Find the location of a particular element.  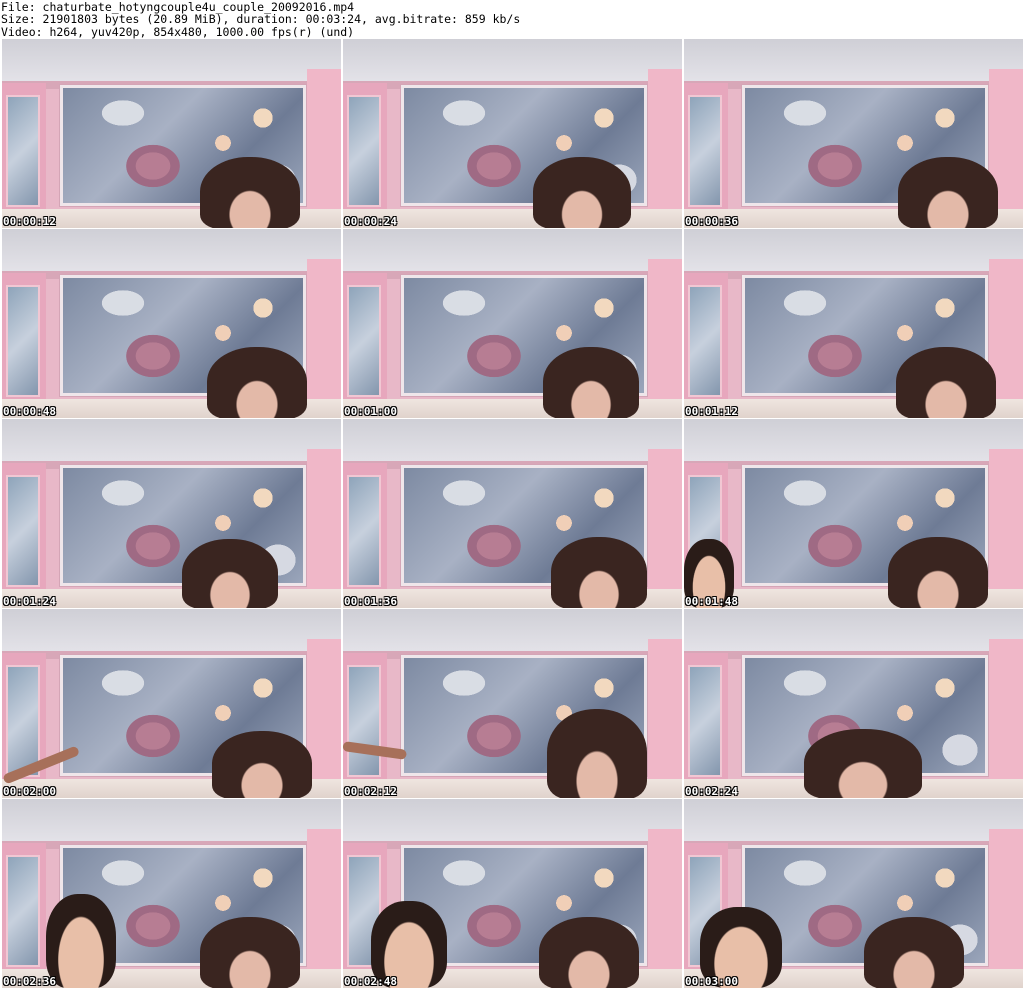

video-thumbnail: 00:01:24 is located at coordinates (171, 513).